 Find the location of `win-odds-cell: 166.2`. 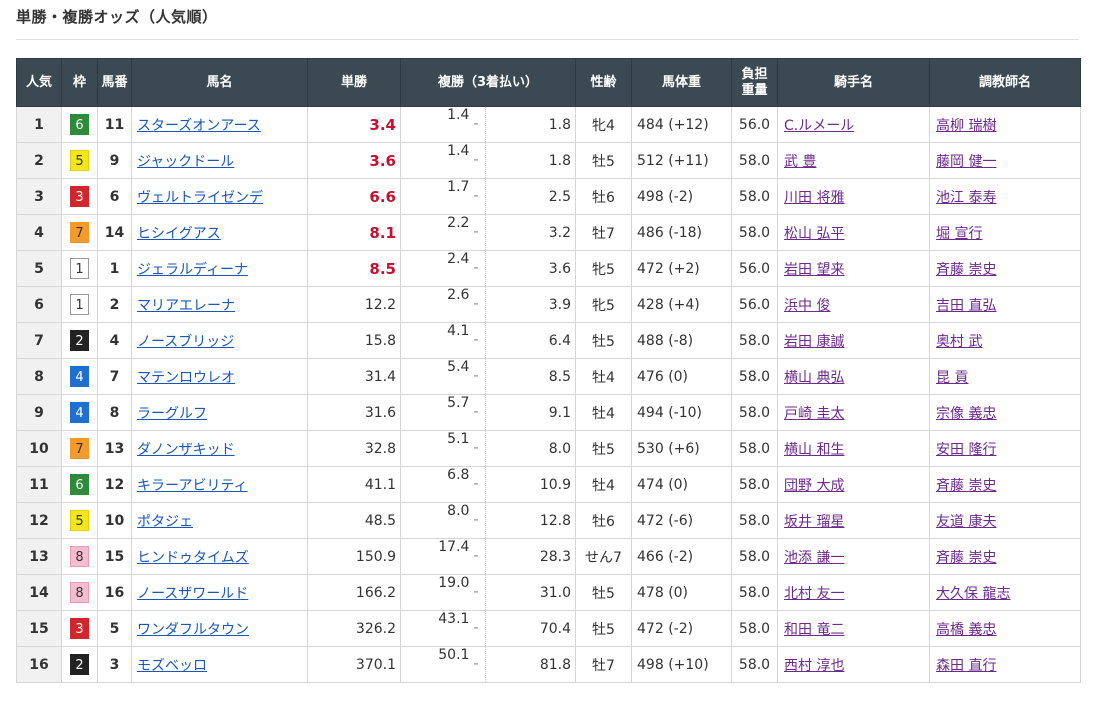

win-odds-cell: 166.2 is located at coordinates (354, 592).